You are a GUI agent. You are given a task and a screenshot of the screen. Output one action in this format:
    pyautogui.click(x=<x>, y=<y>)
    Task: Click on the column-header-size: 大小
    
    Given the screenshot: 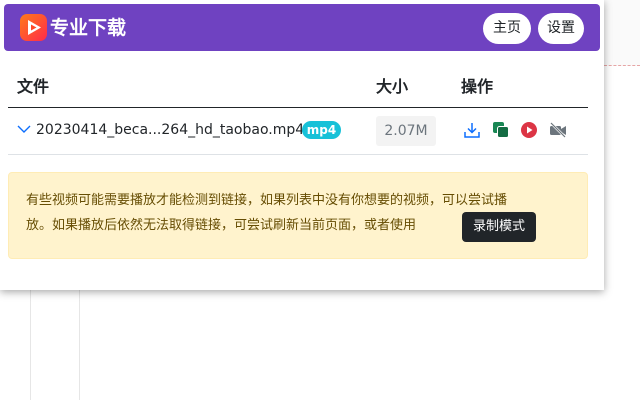 What is the action you would take?
    pyautogui.click(x=392, y=86)
    